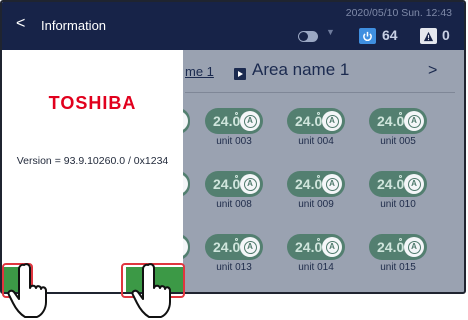 The image size is (468, 320). I want to click on divider, so click(320, 92).